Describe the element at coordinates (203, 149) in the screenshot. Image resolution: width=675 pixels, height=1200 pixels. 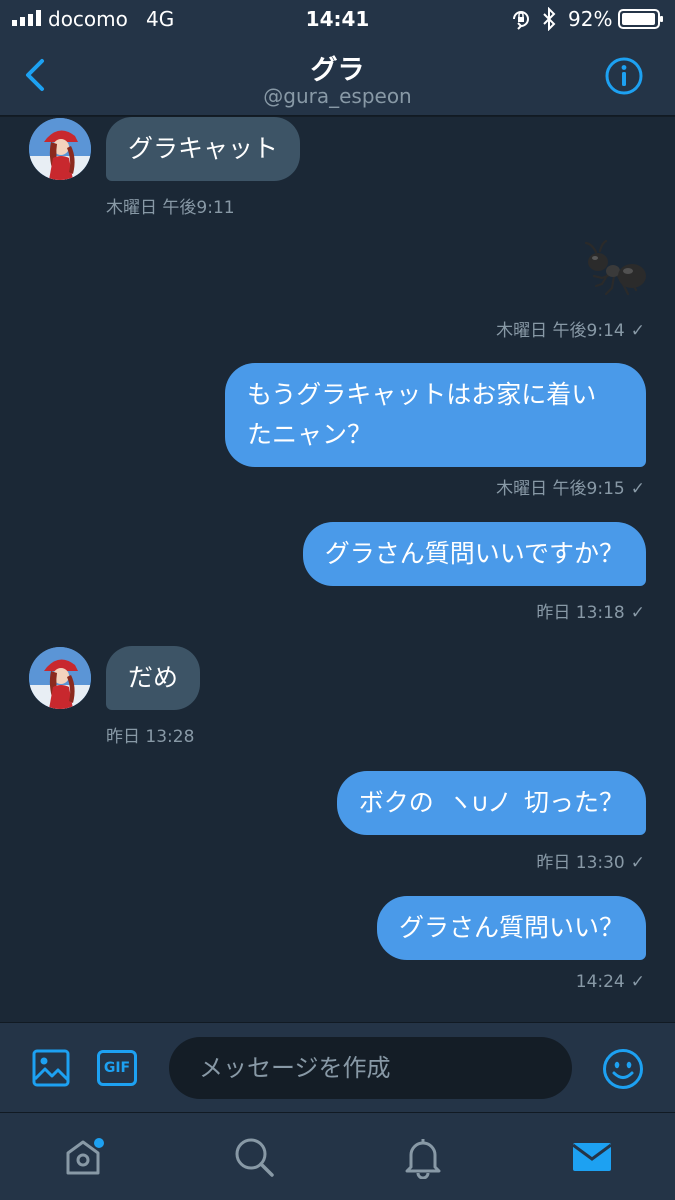
I see `incoming-message-bubble: グラキャット` at that location.